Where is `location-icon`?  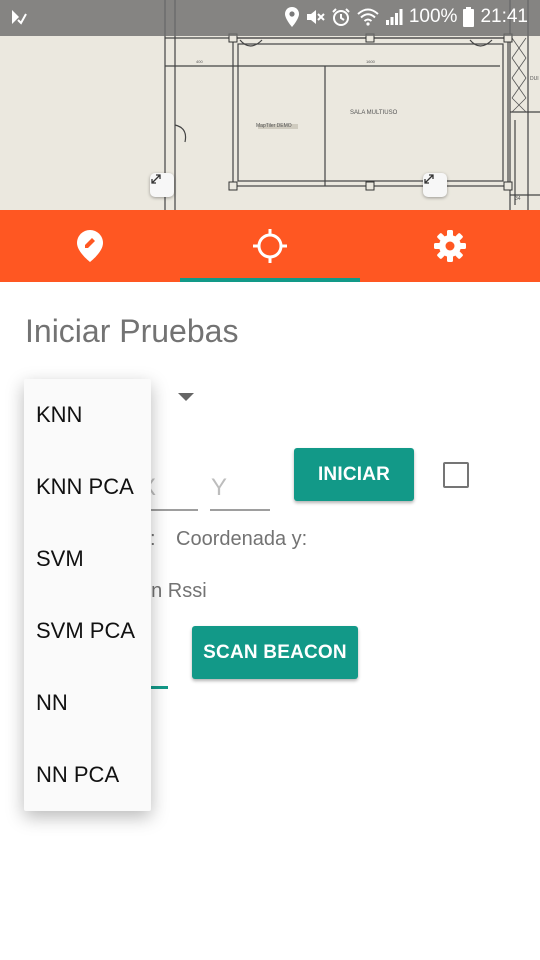
location-icon is located at coordinates (291, 17).